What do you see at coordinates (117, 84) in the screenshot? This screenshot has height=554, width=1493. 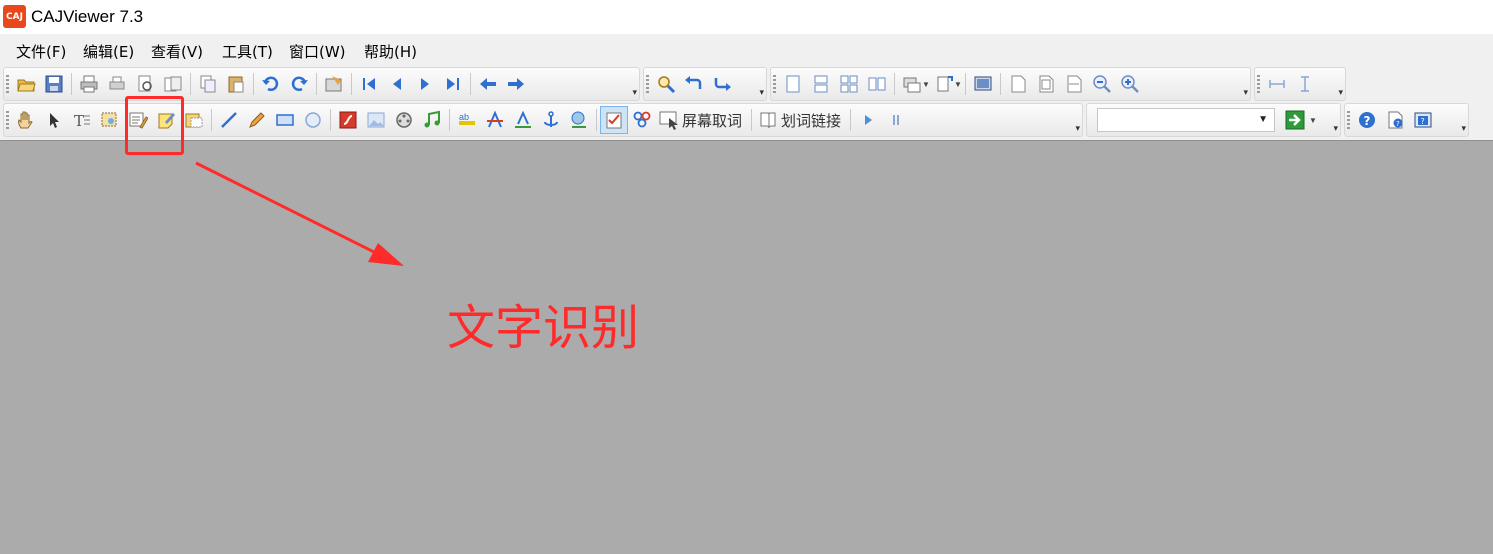 I see `print-setup-icon` at bounding box center [117, 84].